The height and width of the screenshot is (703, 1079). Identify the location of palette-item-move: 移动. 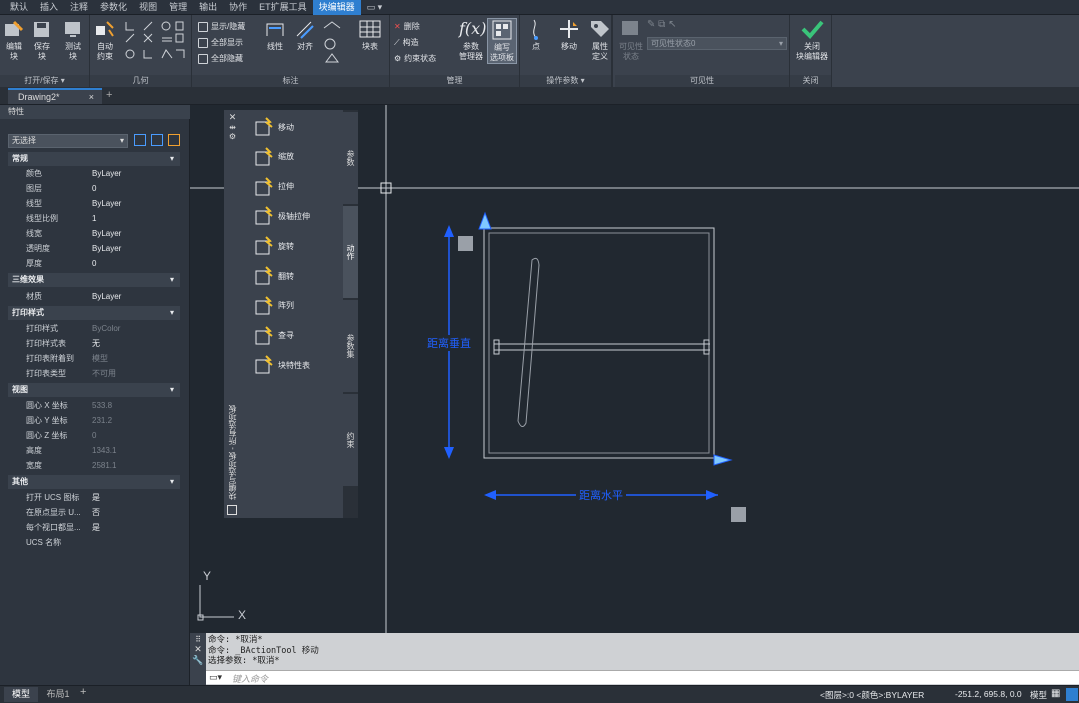
(274, 127).